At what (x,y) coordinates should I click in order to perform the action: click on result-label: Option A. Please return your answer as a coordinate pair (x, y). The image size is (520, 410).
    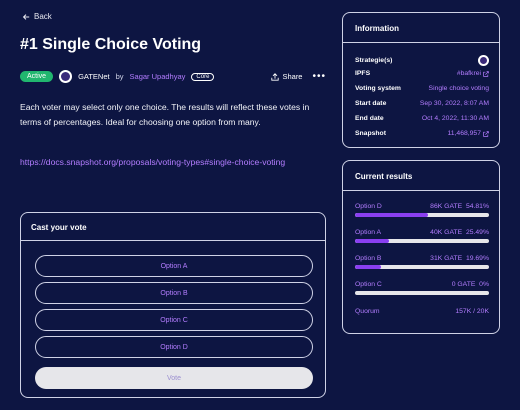
    Looking at the image, I should click on (368, 232).